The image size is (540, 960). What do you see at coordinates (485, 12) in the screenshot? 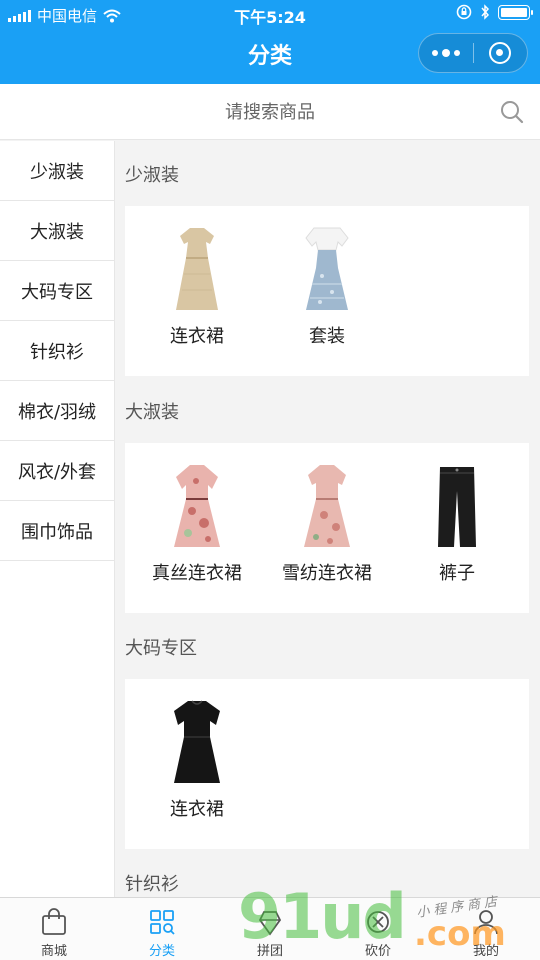
I see `bluetooth-icon` at bounding box center [485, 12].